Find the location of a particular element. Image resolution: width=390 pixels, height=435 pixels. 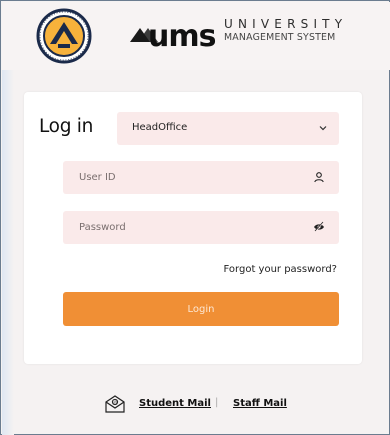

password-field is located at coordinates (201, 227).